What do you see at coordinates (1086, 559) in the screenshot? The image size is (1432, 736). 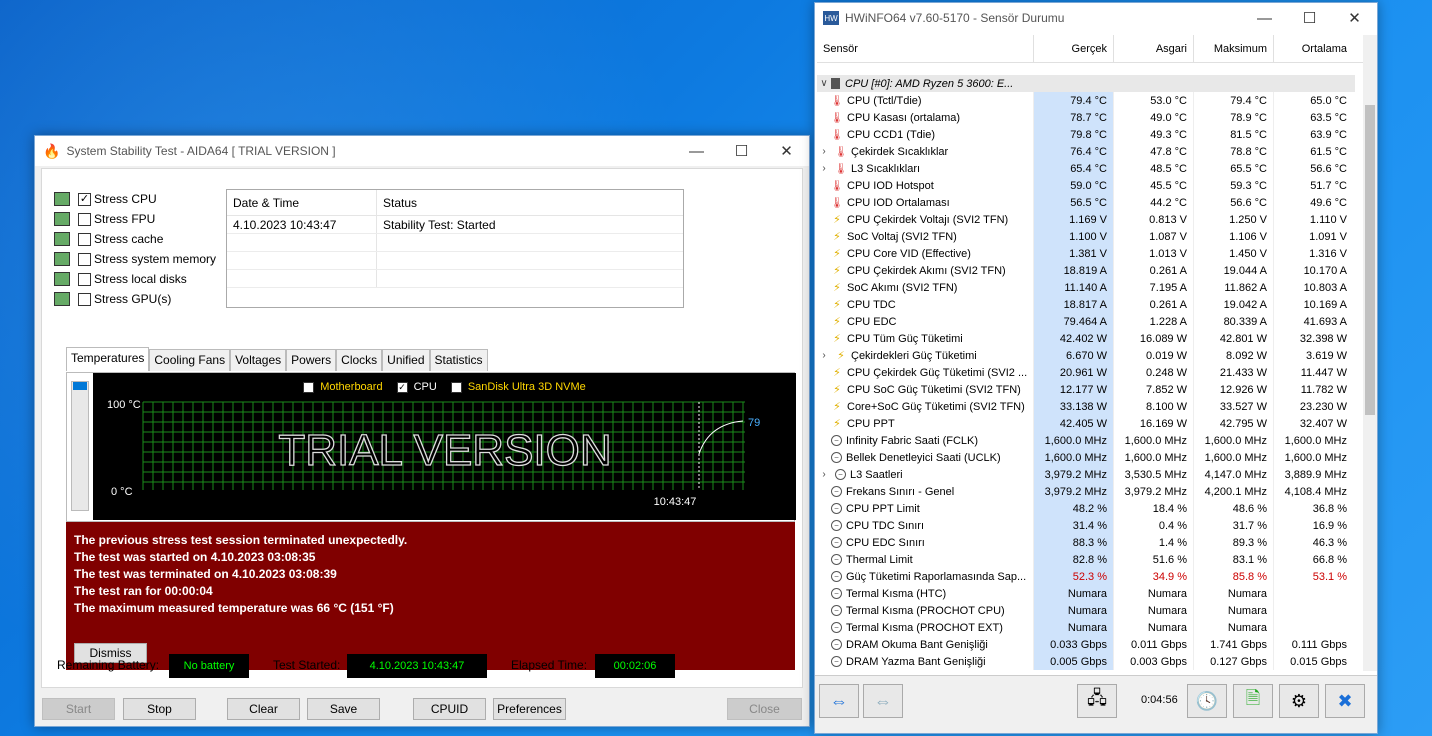 I see `sensor-row: − Thermal Limit 82.8 % 51.6 % 83.1 % 66.8 %` at bounding box center [1086, 559].